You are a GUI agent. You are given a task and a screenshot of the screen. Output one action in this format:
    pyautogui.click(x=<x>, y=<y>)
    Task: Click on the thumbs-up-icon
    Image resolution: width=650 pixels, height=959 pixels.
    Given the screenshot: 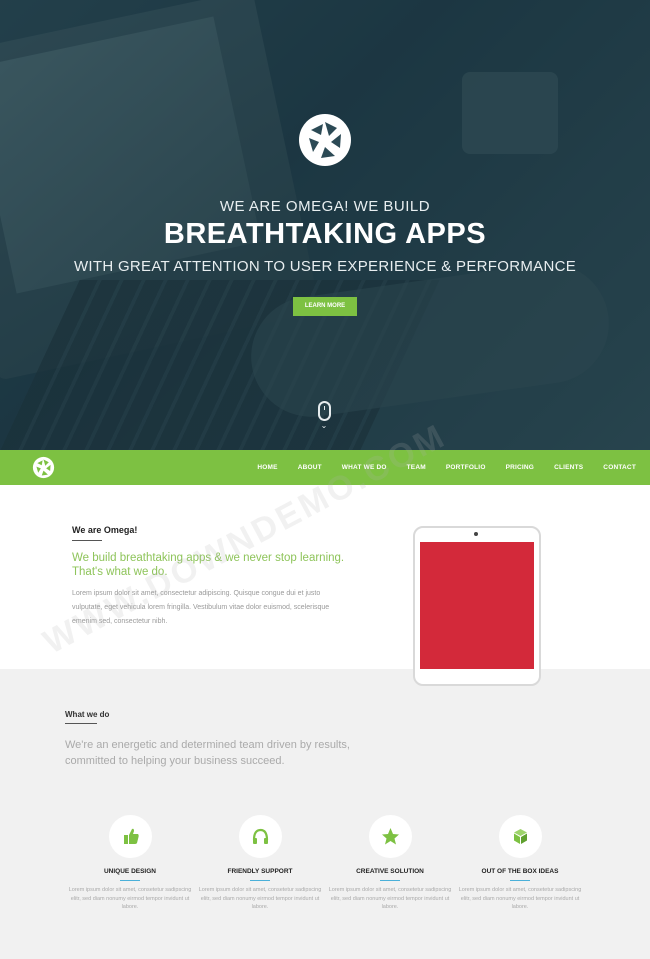 What is the action you would take?
    pyautogui.click(x=131, y=836)
    